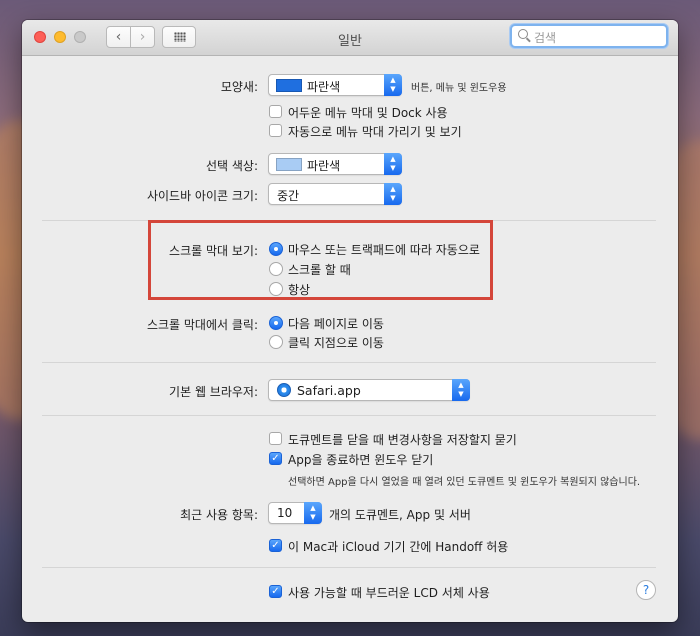 This screenshot has width=700, height=636. What do you see at coordinates (276, 323) in the screenshot?
I see `scroll-click-option-next-page` at bounding box center [276, 323].